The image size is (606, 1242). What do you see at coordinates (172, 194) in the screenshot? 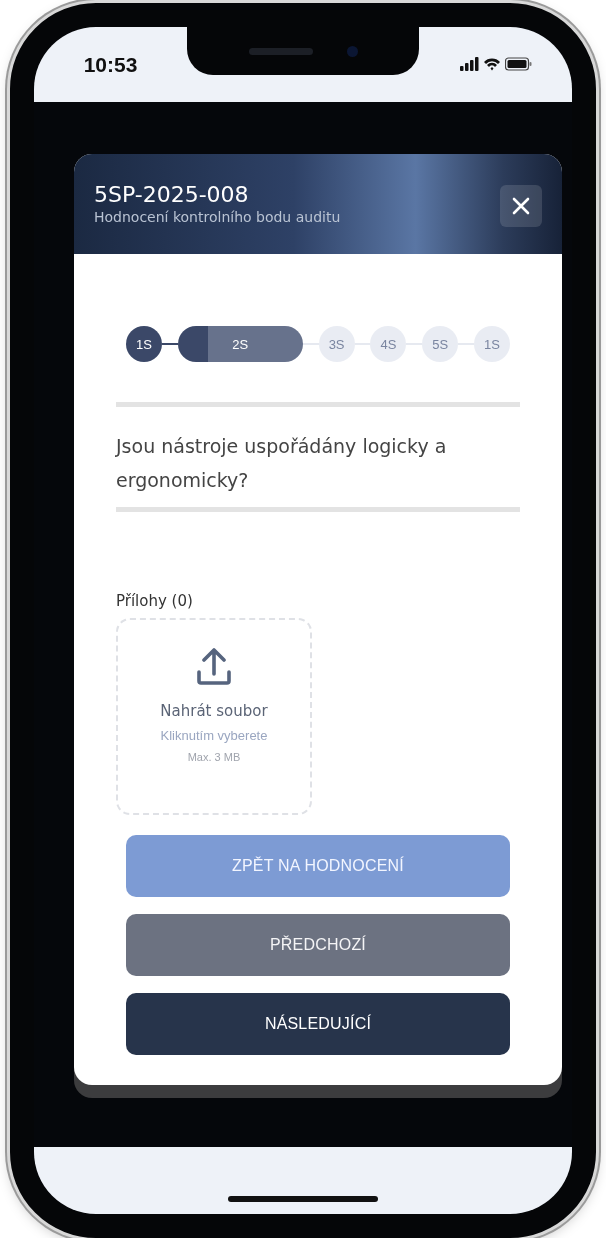
I see `modal-title: 5SP-2025-008` at bounding box center [172, 194].